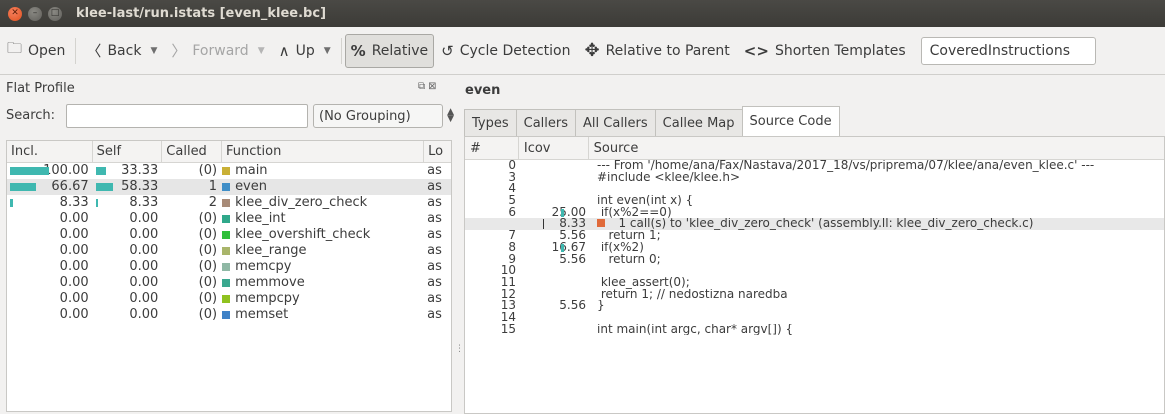 This screenshot has height=414, width=1165. Describe the element at coordinates (695, 329) in the screenshot. I see `source-code: int main(int argc, char* argv[]) {` at that location.